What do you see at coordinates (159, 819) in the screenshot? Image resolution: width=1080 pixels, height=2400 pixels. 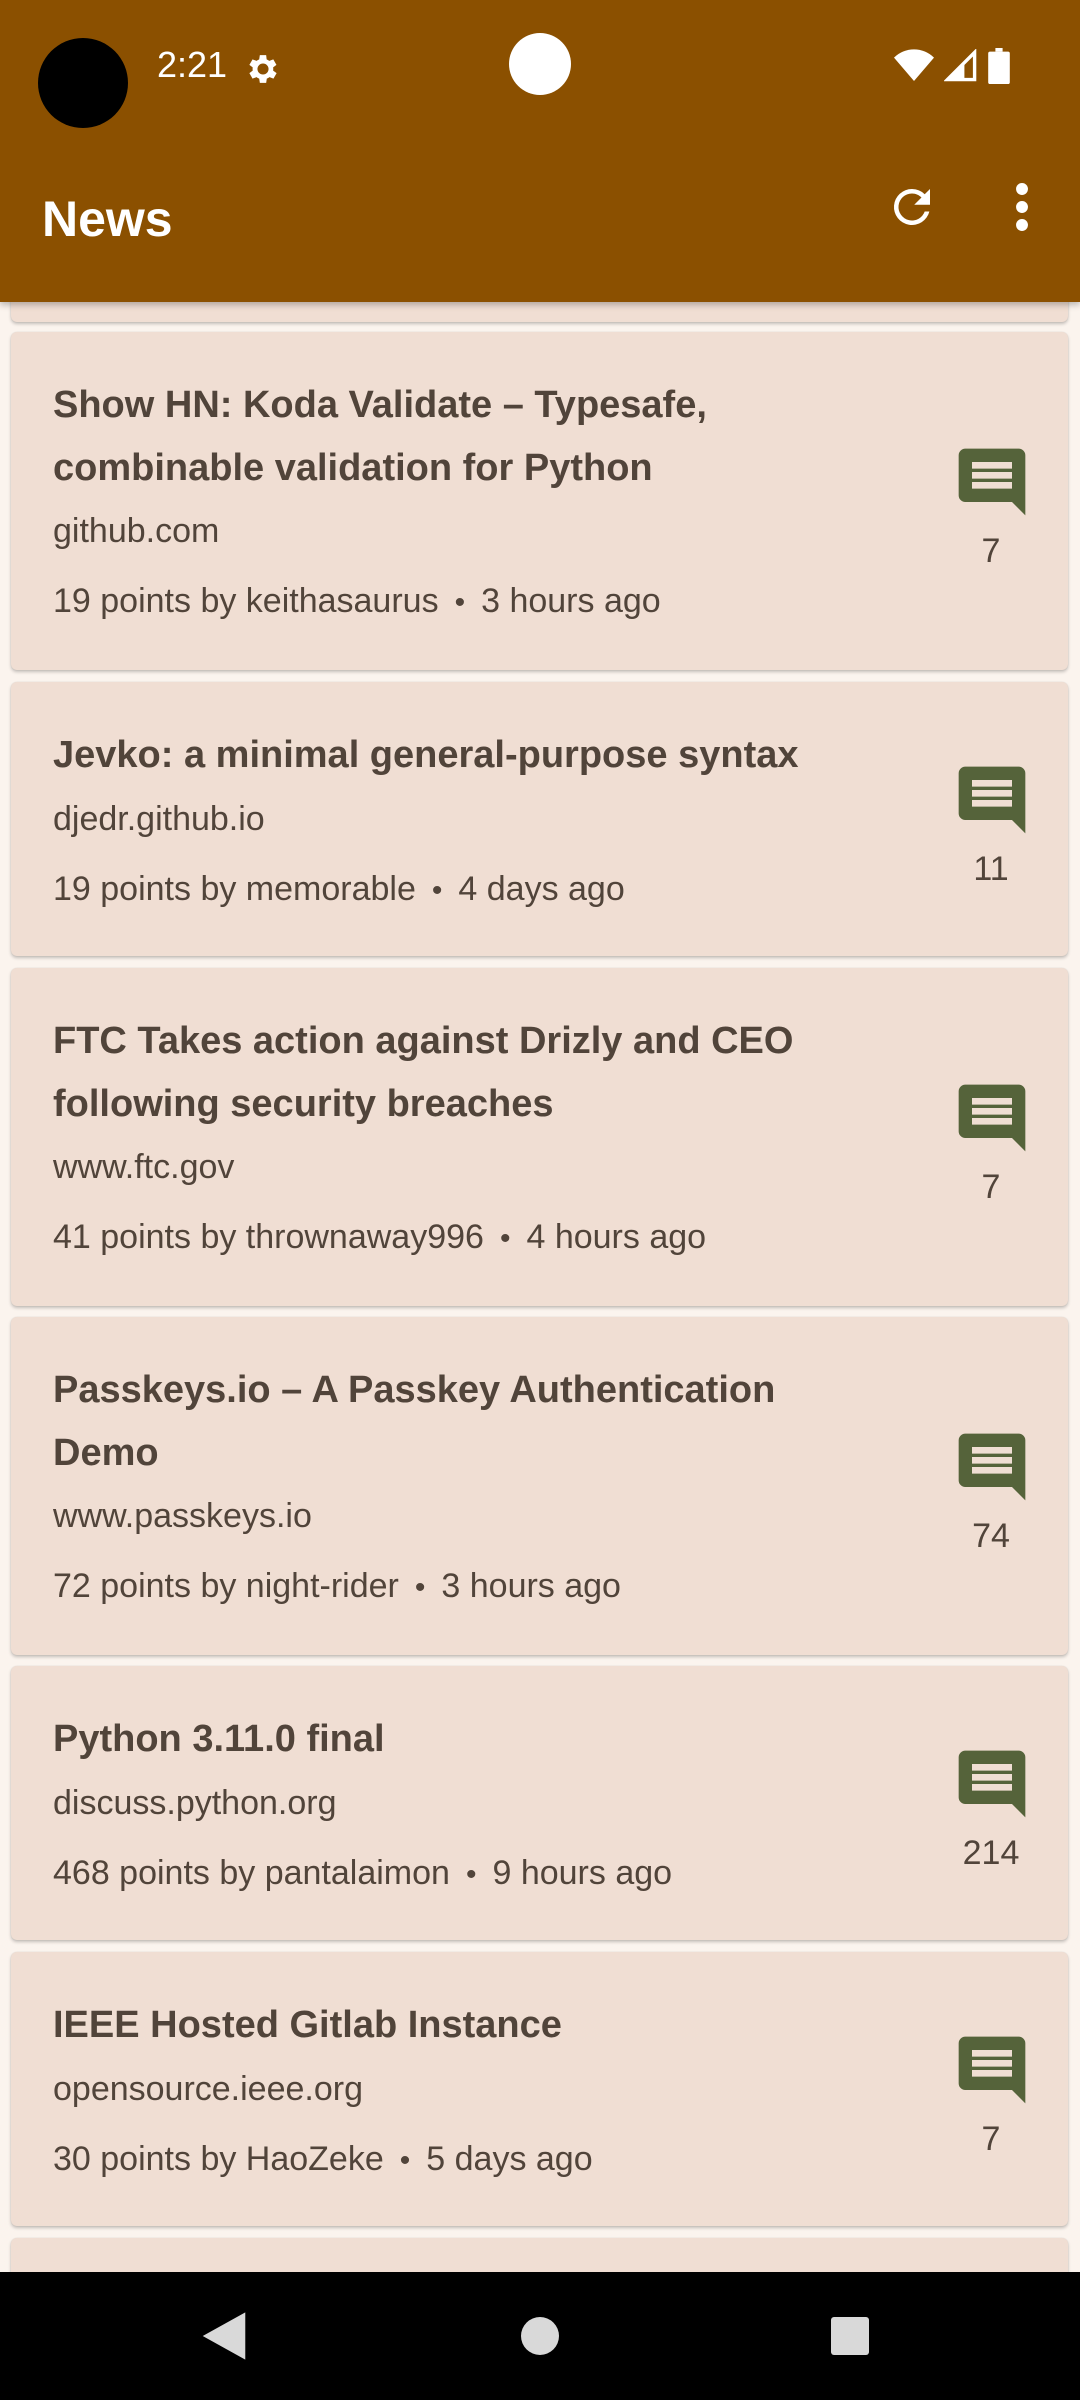 I see `story-domain: djedr.github.io` at bounding box center [159, 819].